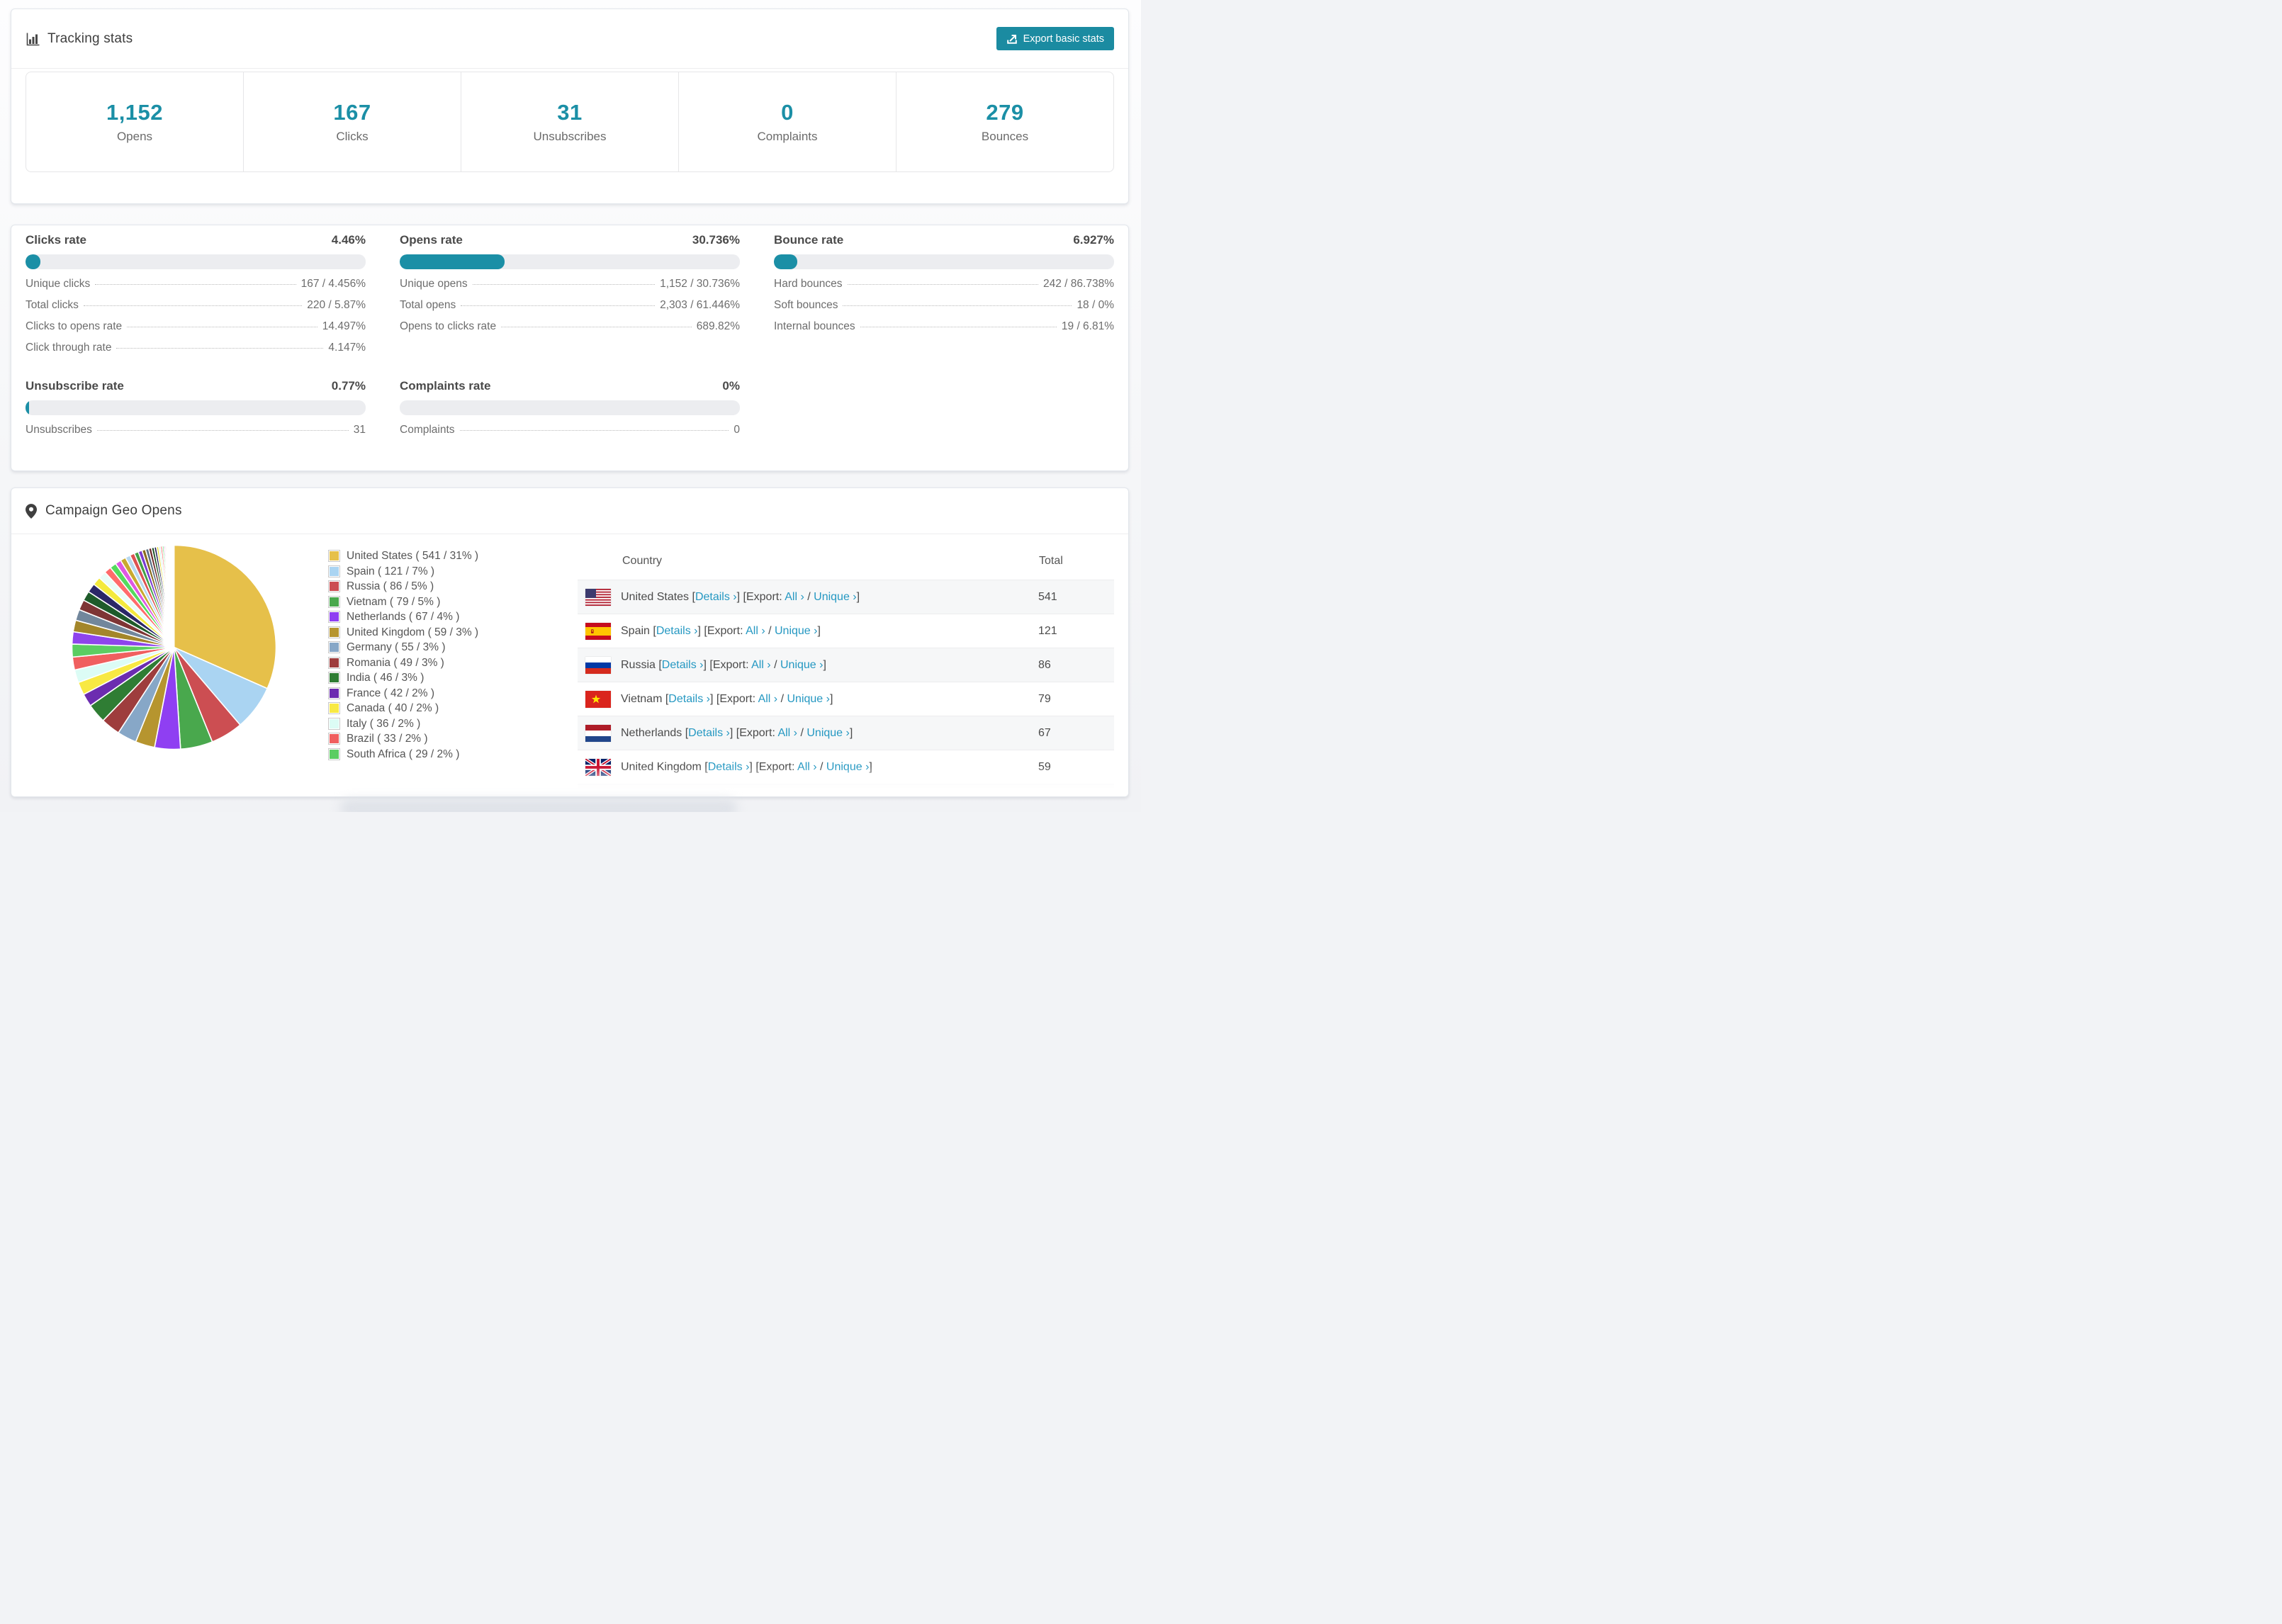 This screenshot has height=1624, width=2282. Describe the element at coordinates (598, 699) in the screenshot. I see `flag-vn-icon` at that location.